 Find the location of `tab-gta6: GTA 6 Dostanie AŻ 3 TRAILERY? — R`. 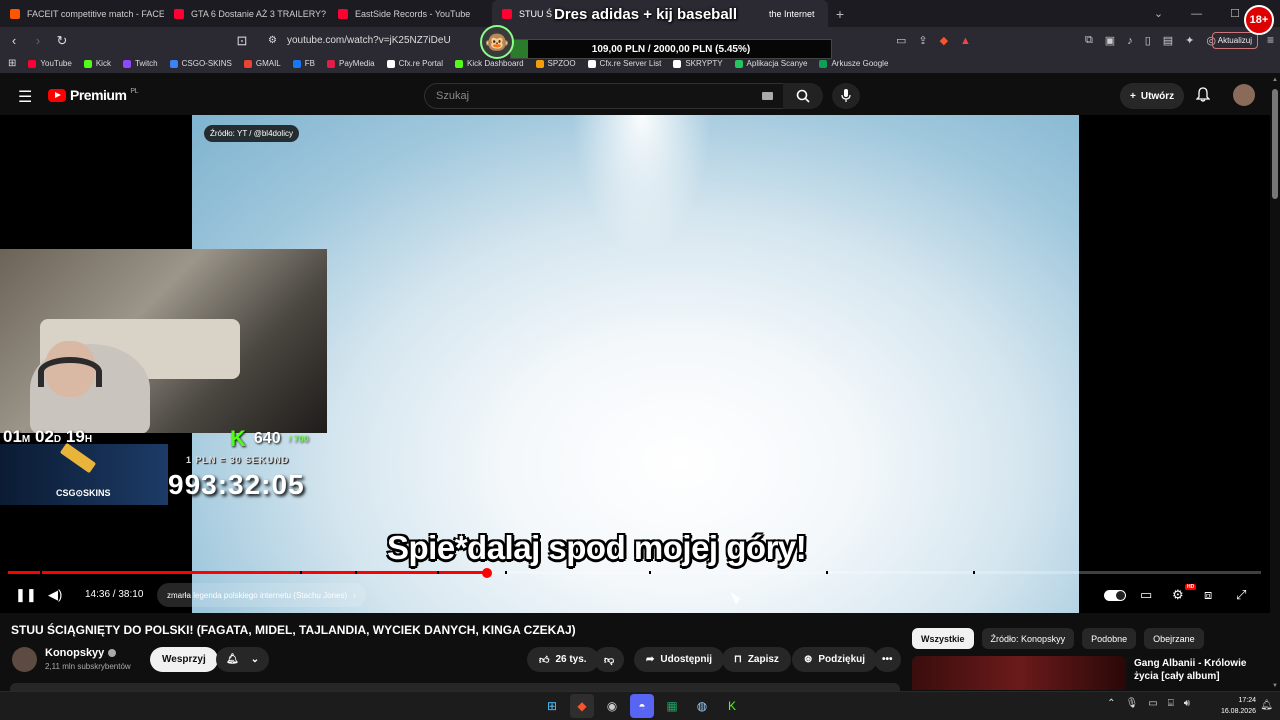

tab-gta6: GTA 6 Dostanie AŻ 3 TRAILERY? — R is located at coordinates (246, 13).